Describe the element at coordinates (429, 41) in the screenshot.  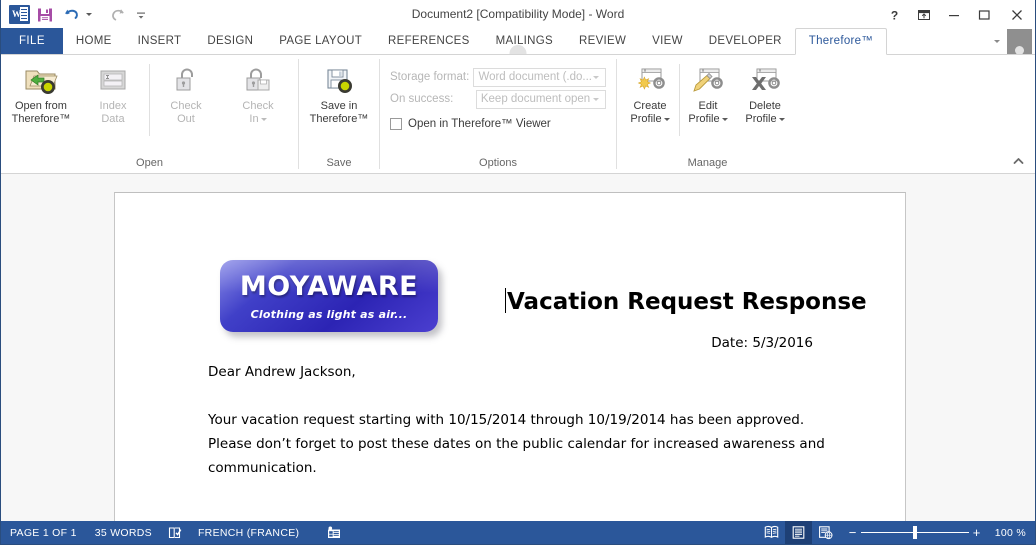
I see `tab-references: REFERENCES` at that location.